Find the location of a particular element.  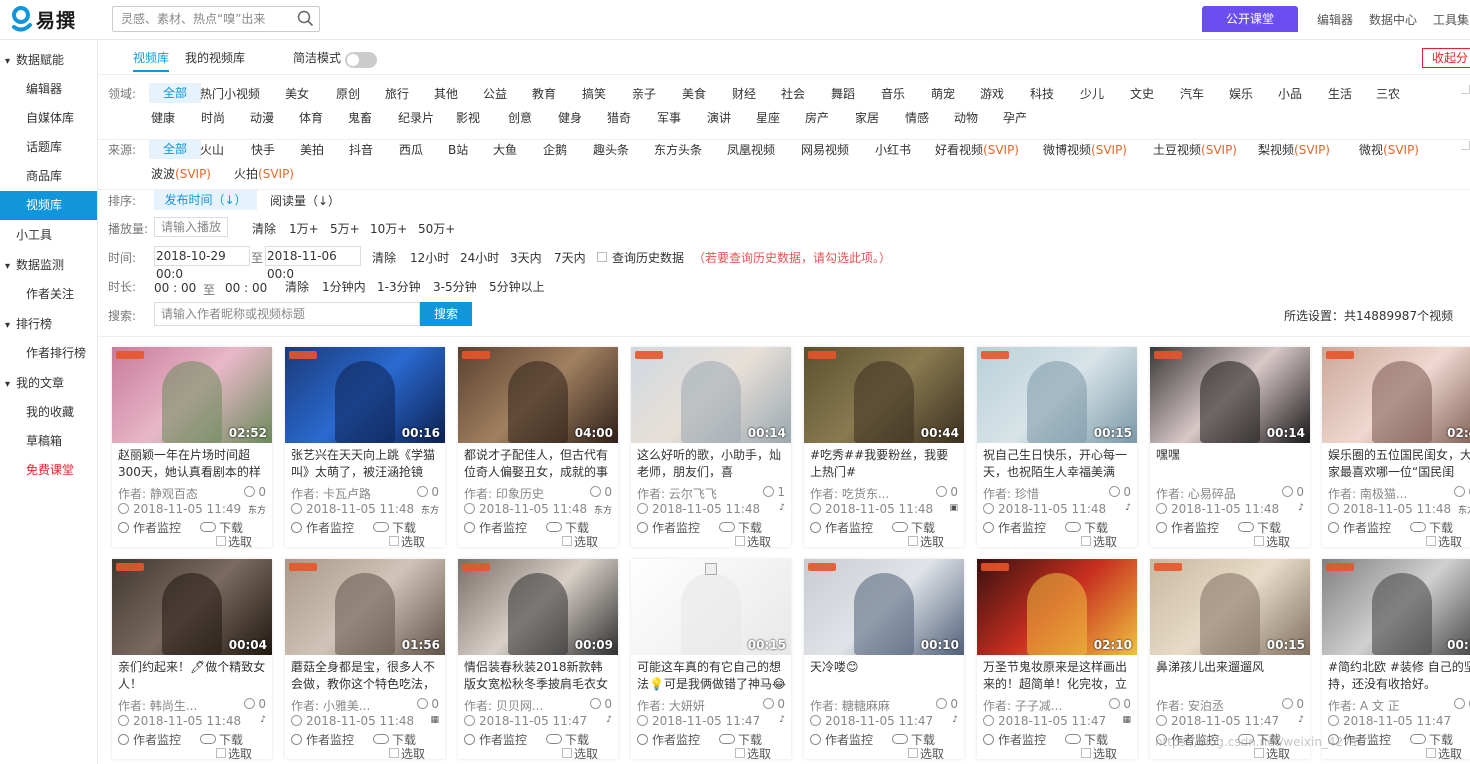

source-option: 波波(SVIP) is located at coordinates (181, 173).